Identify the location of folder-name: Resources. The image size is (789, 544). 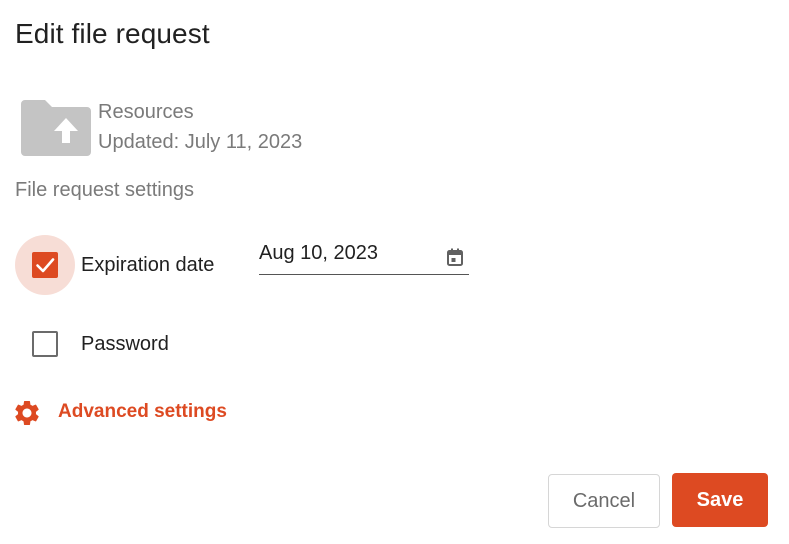
(146, 112).